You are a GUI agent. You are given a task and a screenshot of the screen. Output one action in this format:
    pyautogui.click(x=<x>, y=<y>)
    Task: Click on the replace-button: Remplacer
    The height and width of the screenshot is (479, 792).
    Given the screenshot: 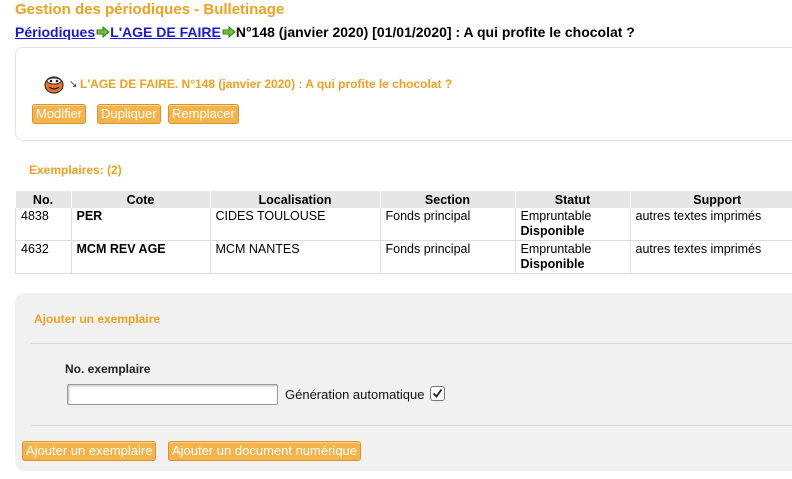 What is the action you would take?
    pyautogui.click(x=203, y=114)
    